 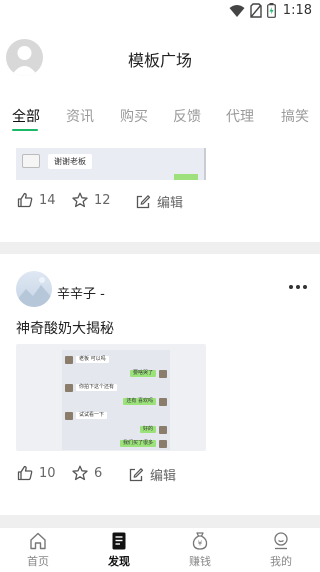 What do you see at coordinates (36, 473) in the screenshot?
I see `like-button: 10` at bounding box center [36, 473].